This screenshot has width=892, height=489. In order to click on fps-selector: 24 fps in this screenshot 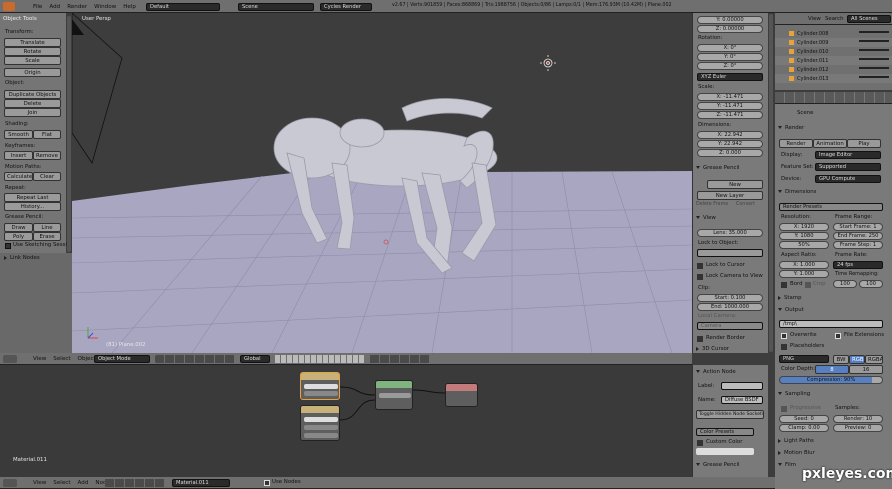, I will do `click(858, 265)`.